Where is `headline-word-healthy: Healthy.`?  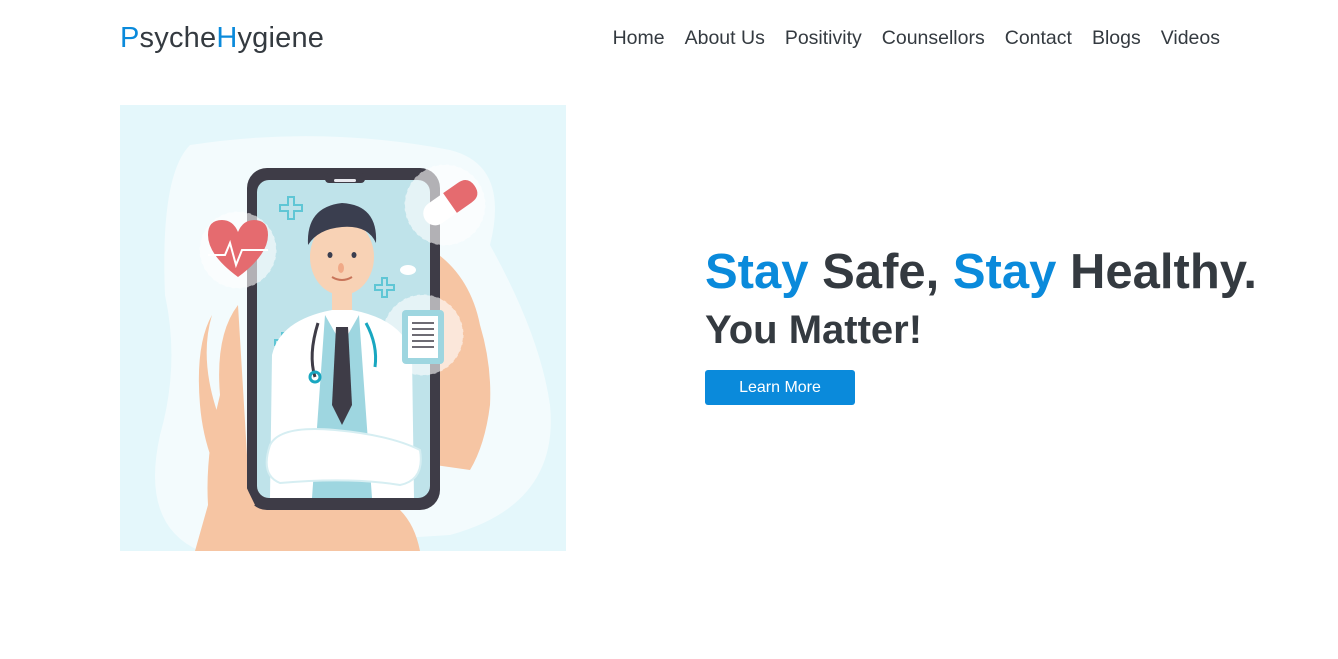
headline-word-healthy: Healthy. is located at coordinates (1156, 272).